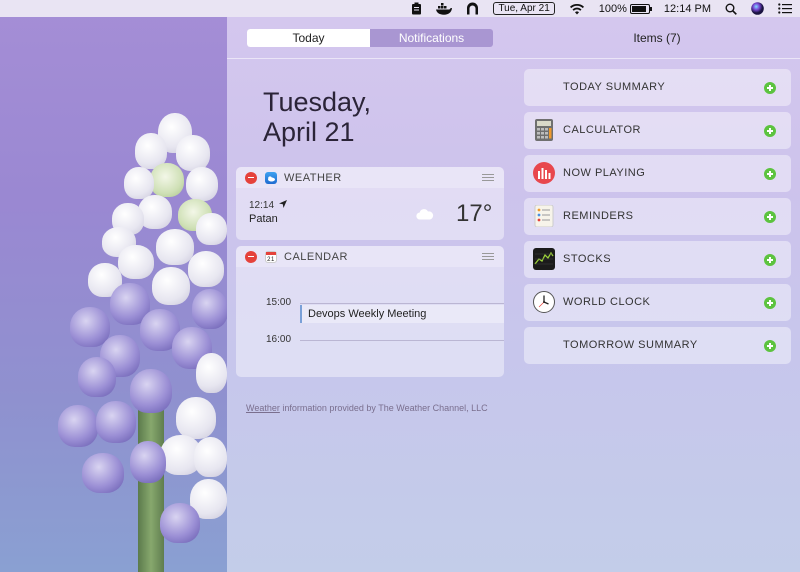  I want to click on stocks-icon, so click(544, 259).